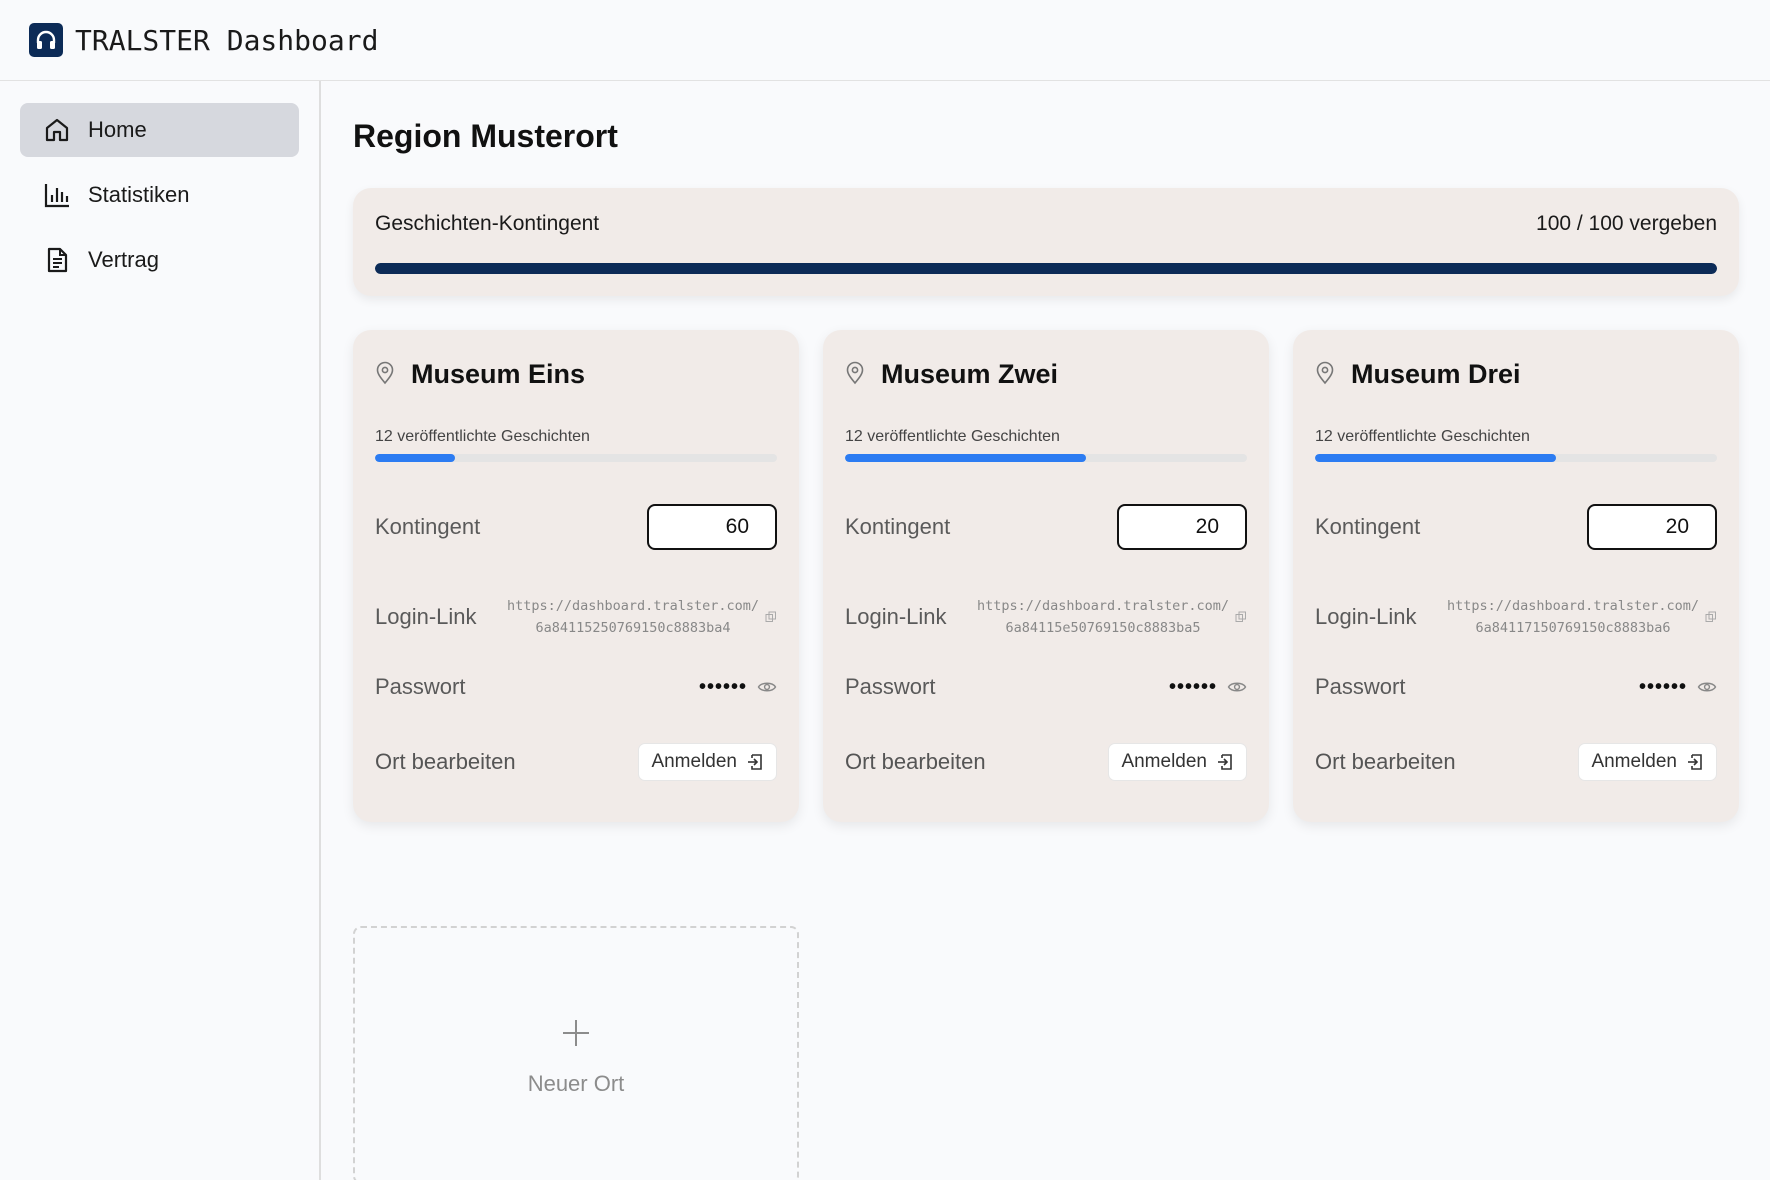 This screenshot has width=1770, height=1180. I want to click on sidebar-item-label: Vertrag, so click(123, 259).